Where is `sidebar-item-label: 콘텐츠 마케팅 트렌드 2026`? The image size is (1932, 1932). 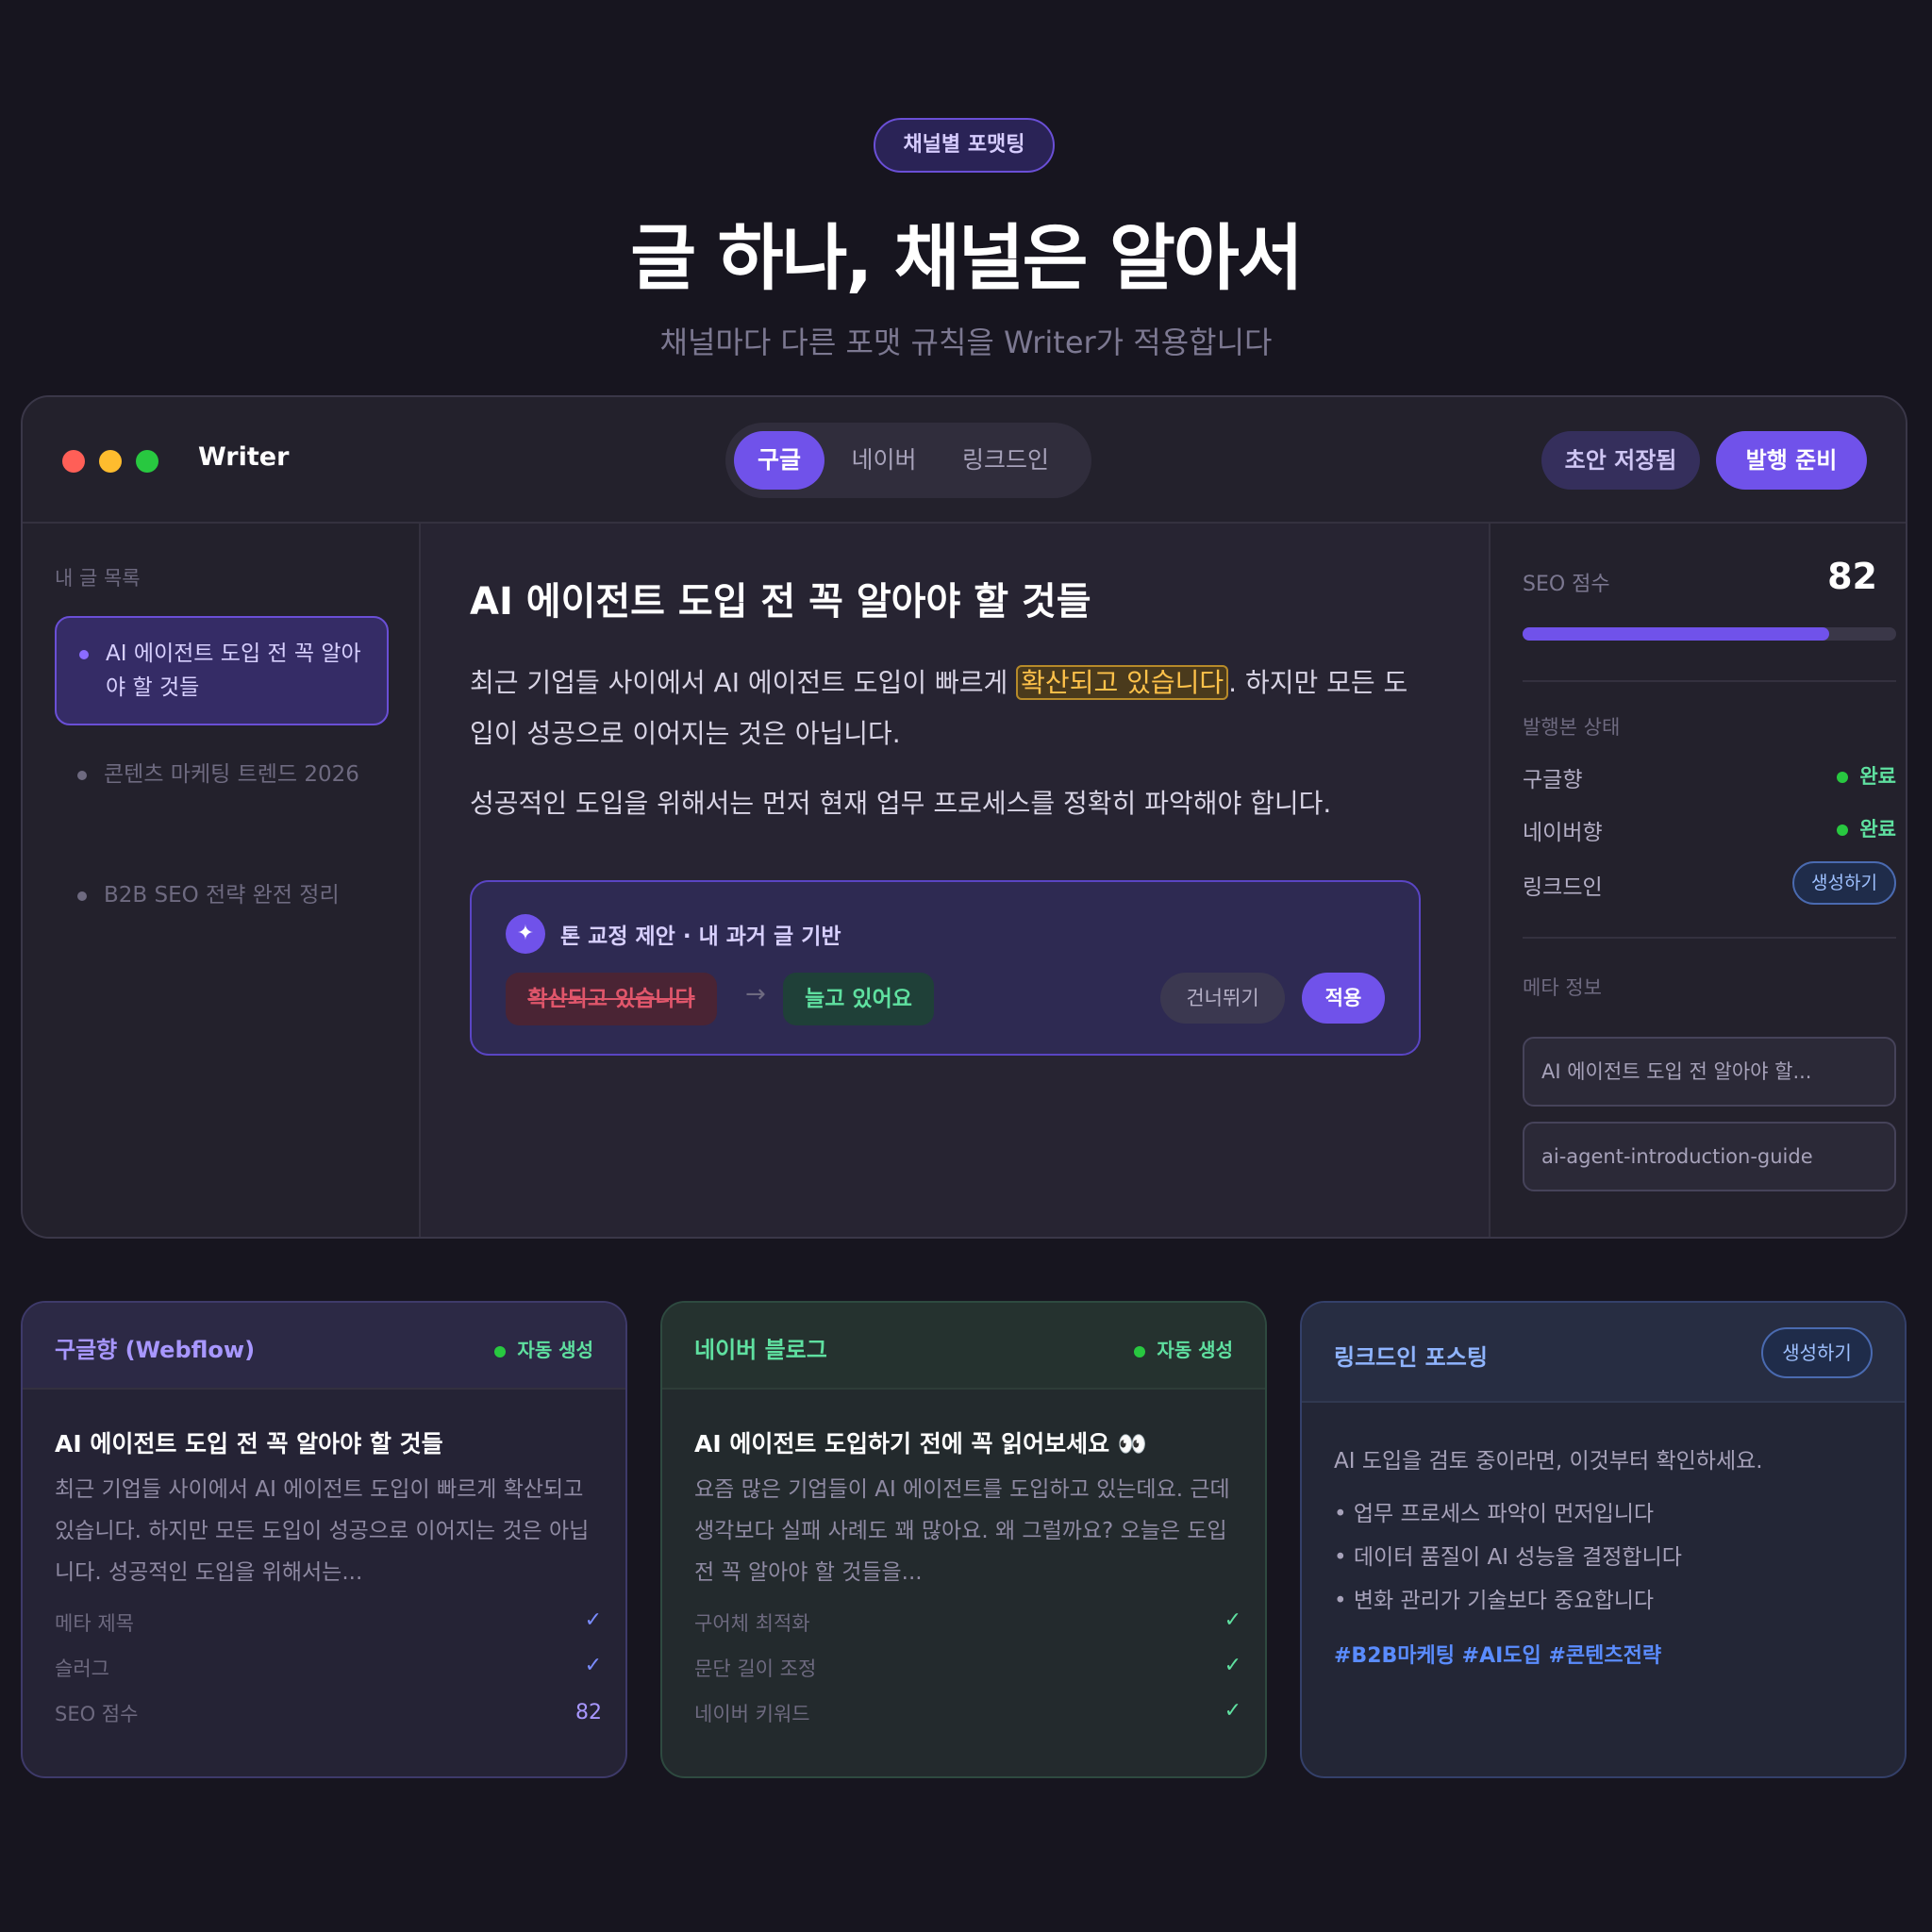
sidebar-item-label: 콘텐츠 마케팅 트렌드 2026 is located at coordinates (232, 774).